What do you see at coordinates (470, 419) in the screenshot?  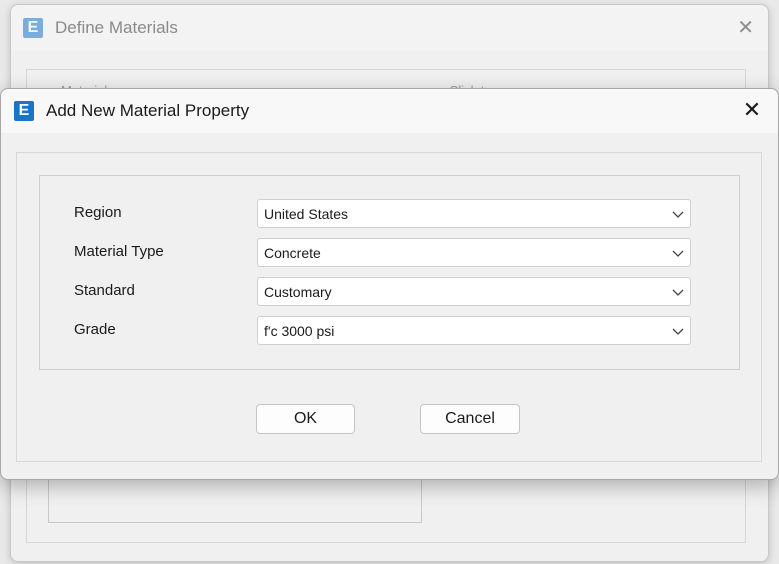 I see `cancel-button: Cancel` at bounding box center [470, 419].